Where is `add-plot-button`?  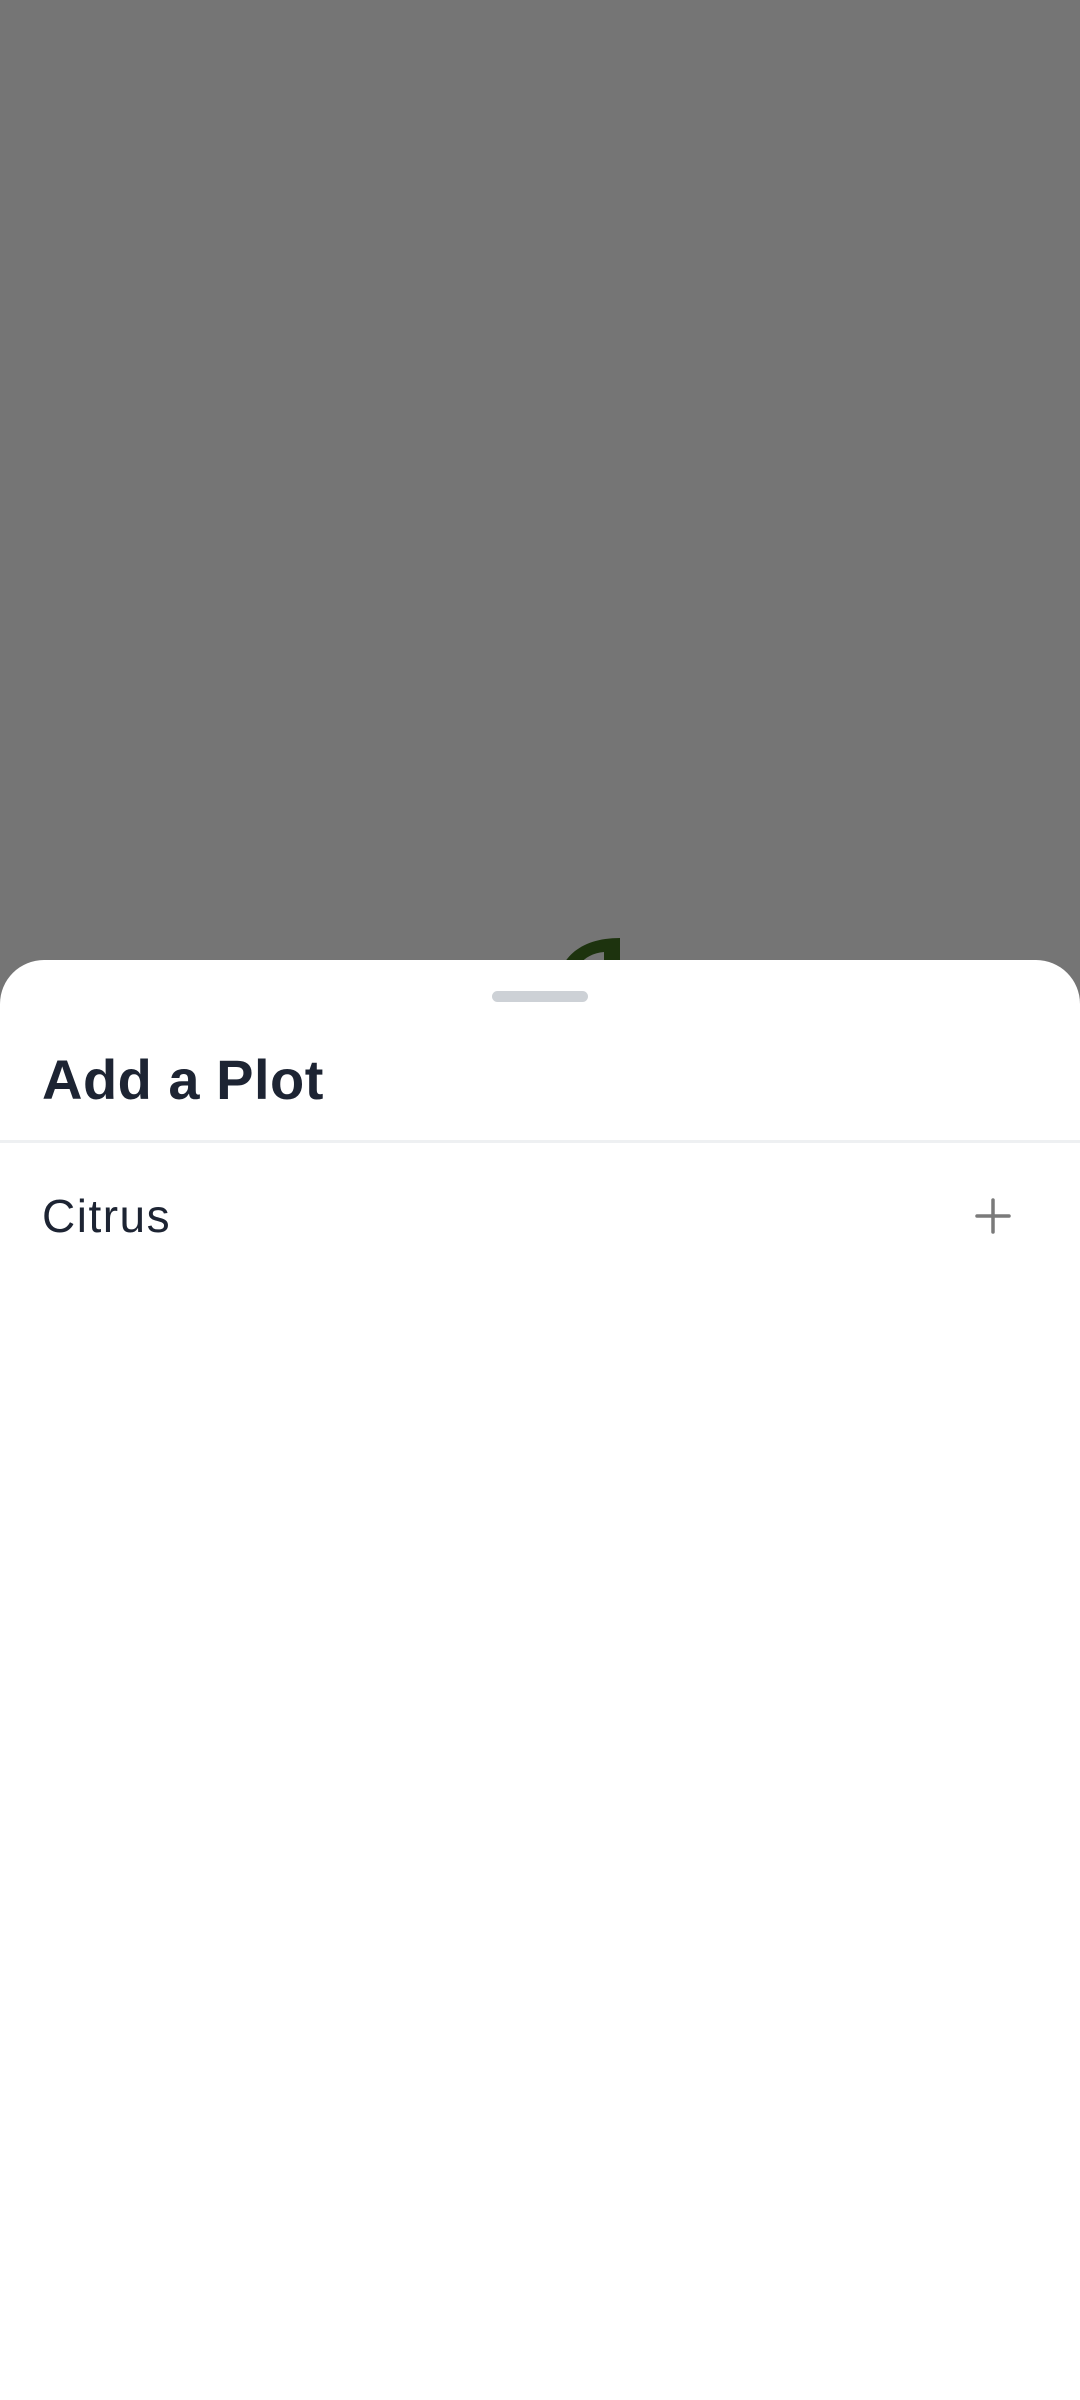
add-plot-button is located at coordinates (993, 1216).